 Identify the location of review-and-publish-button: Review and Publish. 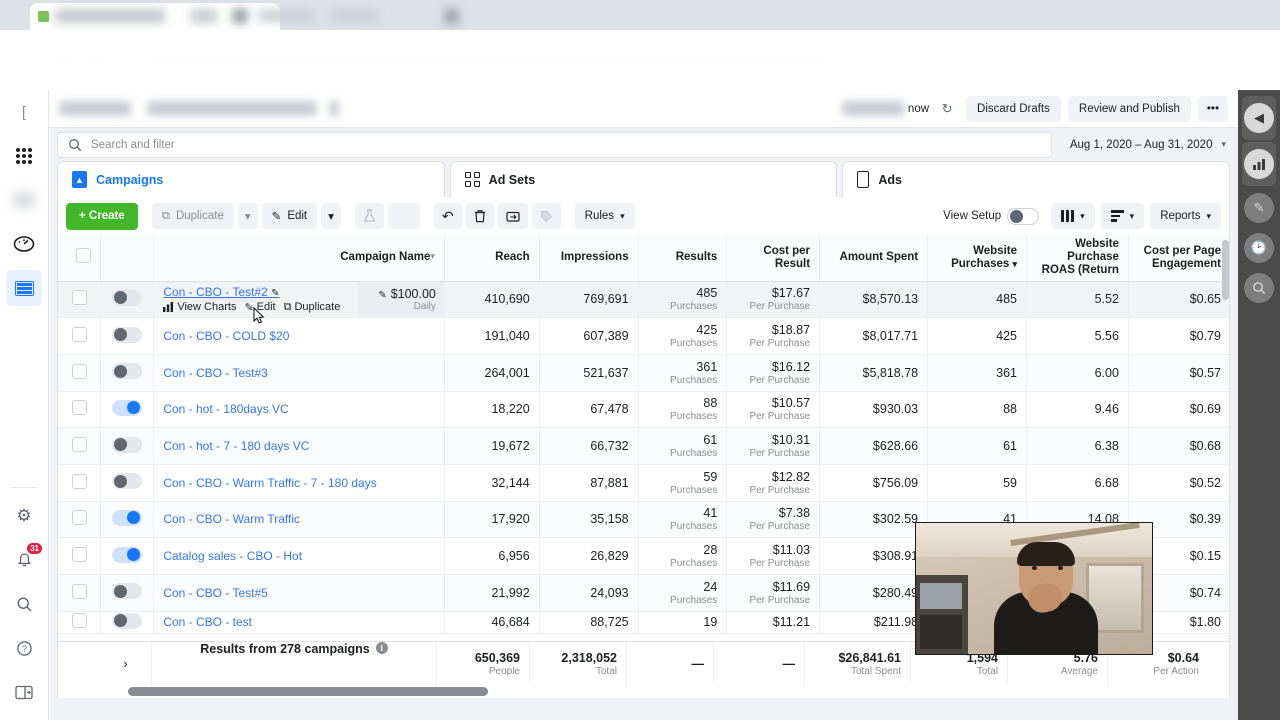
(1129, 108).